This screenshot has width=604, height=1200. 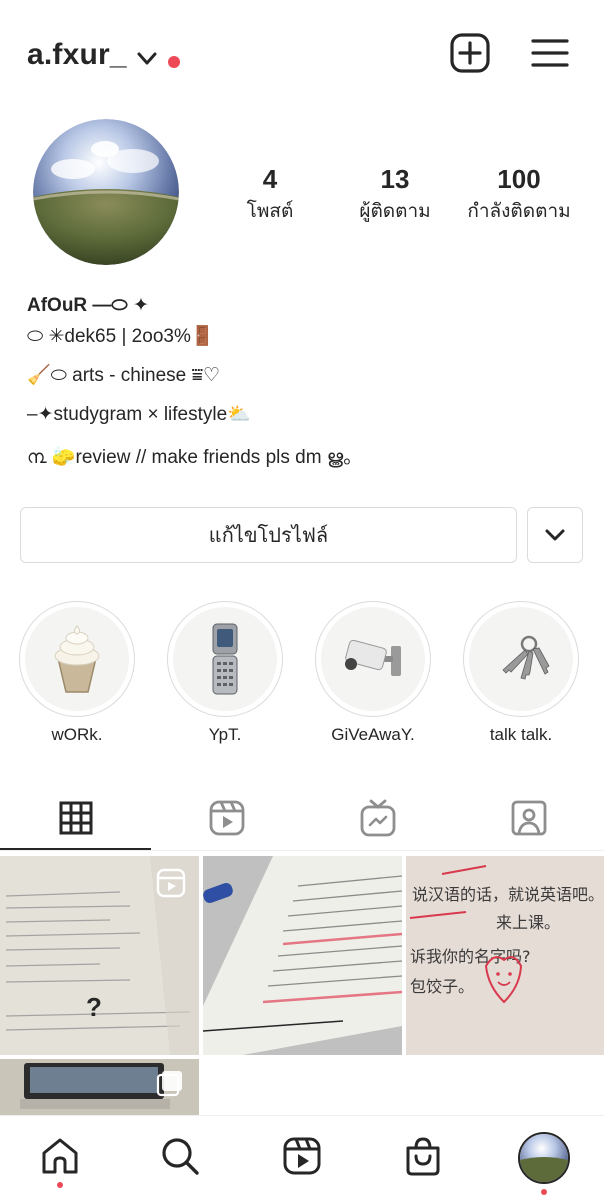 What do you see at coordinates (225, 659) in the screenshot?
I see `flip-phone-icon` at bounding box center [225, 659].